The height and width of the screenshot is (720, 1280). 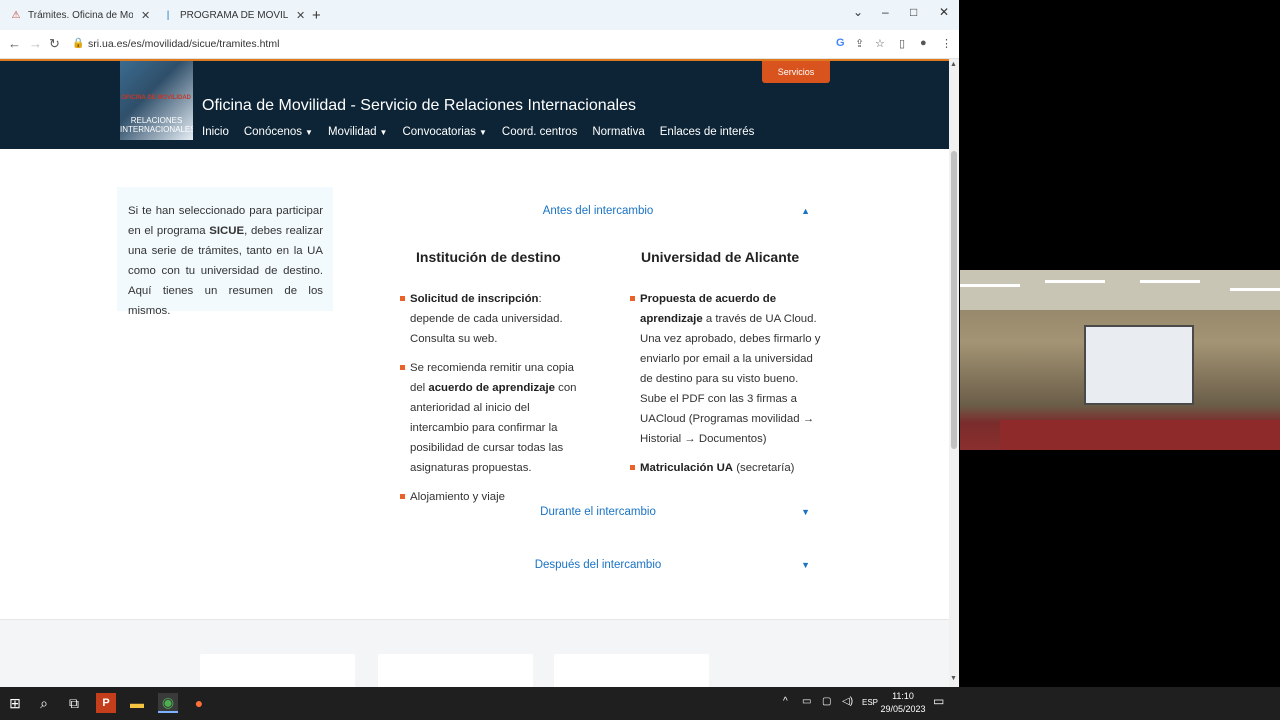 I want to click on nav-inicio: Inicio, so click(x=215, y=132).